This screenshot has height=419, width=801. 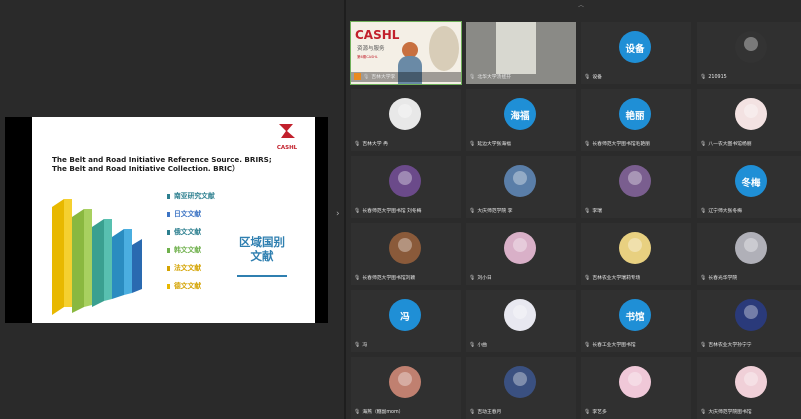 I want to click on video-tile: 🎙 李瑞, so click(x=636, y=187).